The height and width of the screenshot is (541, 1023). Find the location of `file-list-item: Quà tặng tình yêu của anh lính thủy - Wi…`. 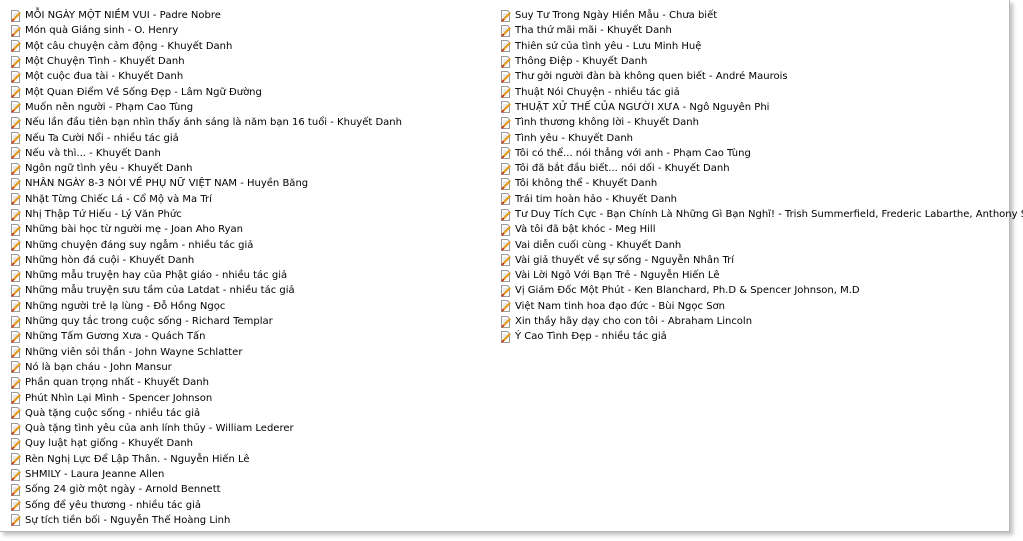

file-list-item: Quà tặng tình yêu của anh lính thủy - Wi… is located at coordinates (250, 428).